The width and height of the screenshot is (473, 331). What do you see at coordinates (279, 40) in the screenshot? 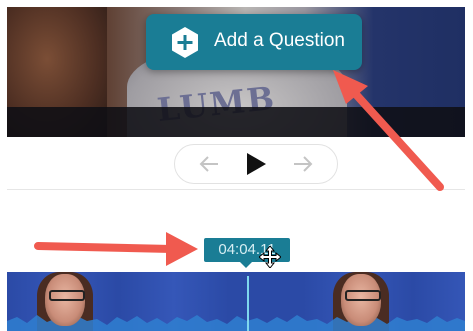
I see `add-question-label: Add a Question` at bounding box center [279, 40].